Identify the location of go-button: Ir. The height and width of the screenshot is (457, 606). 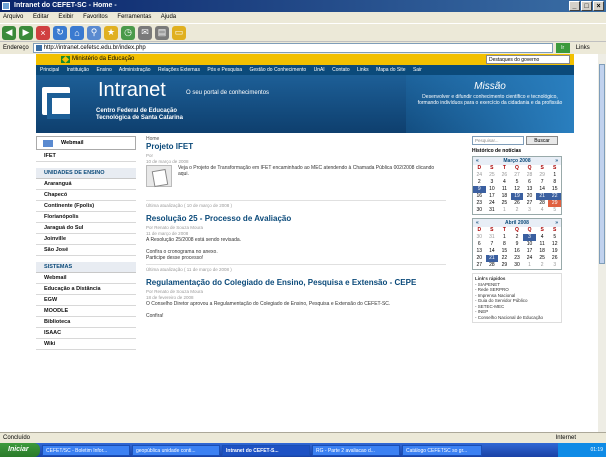
(562, 48).